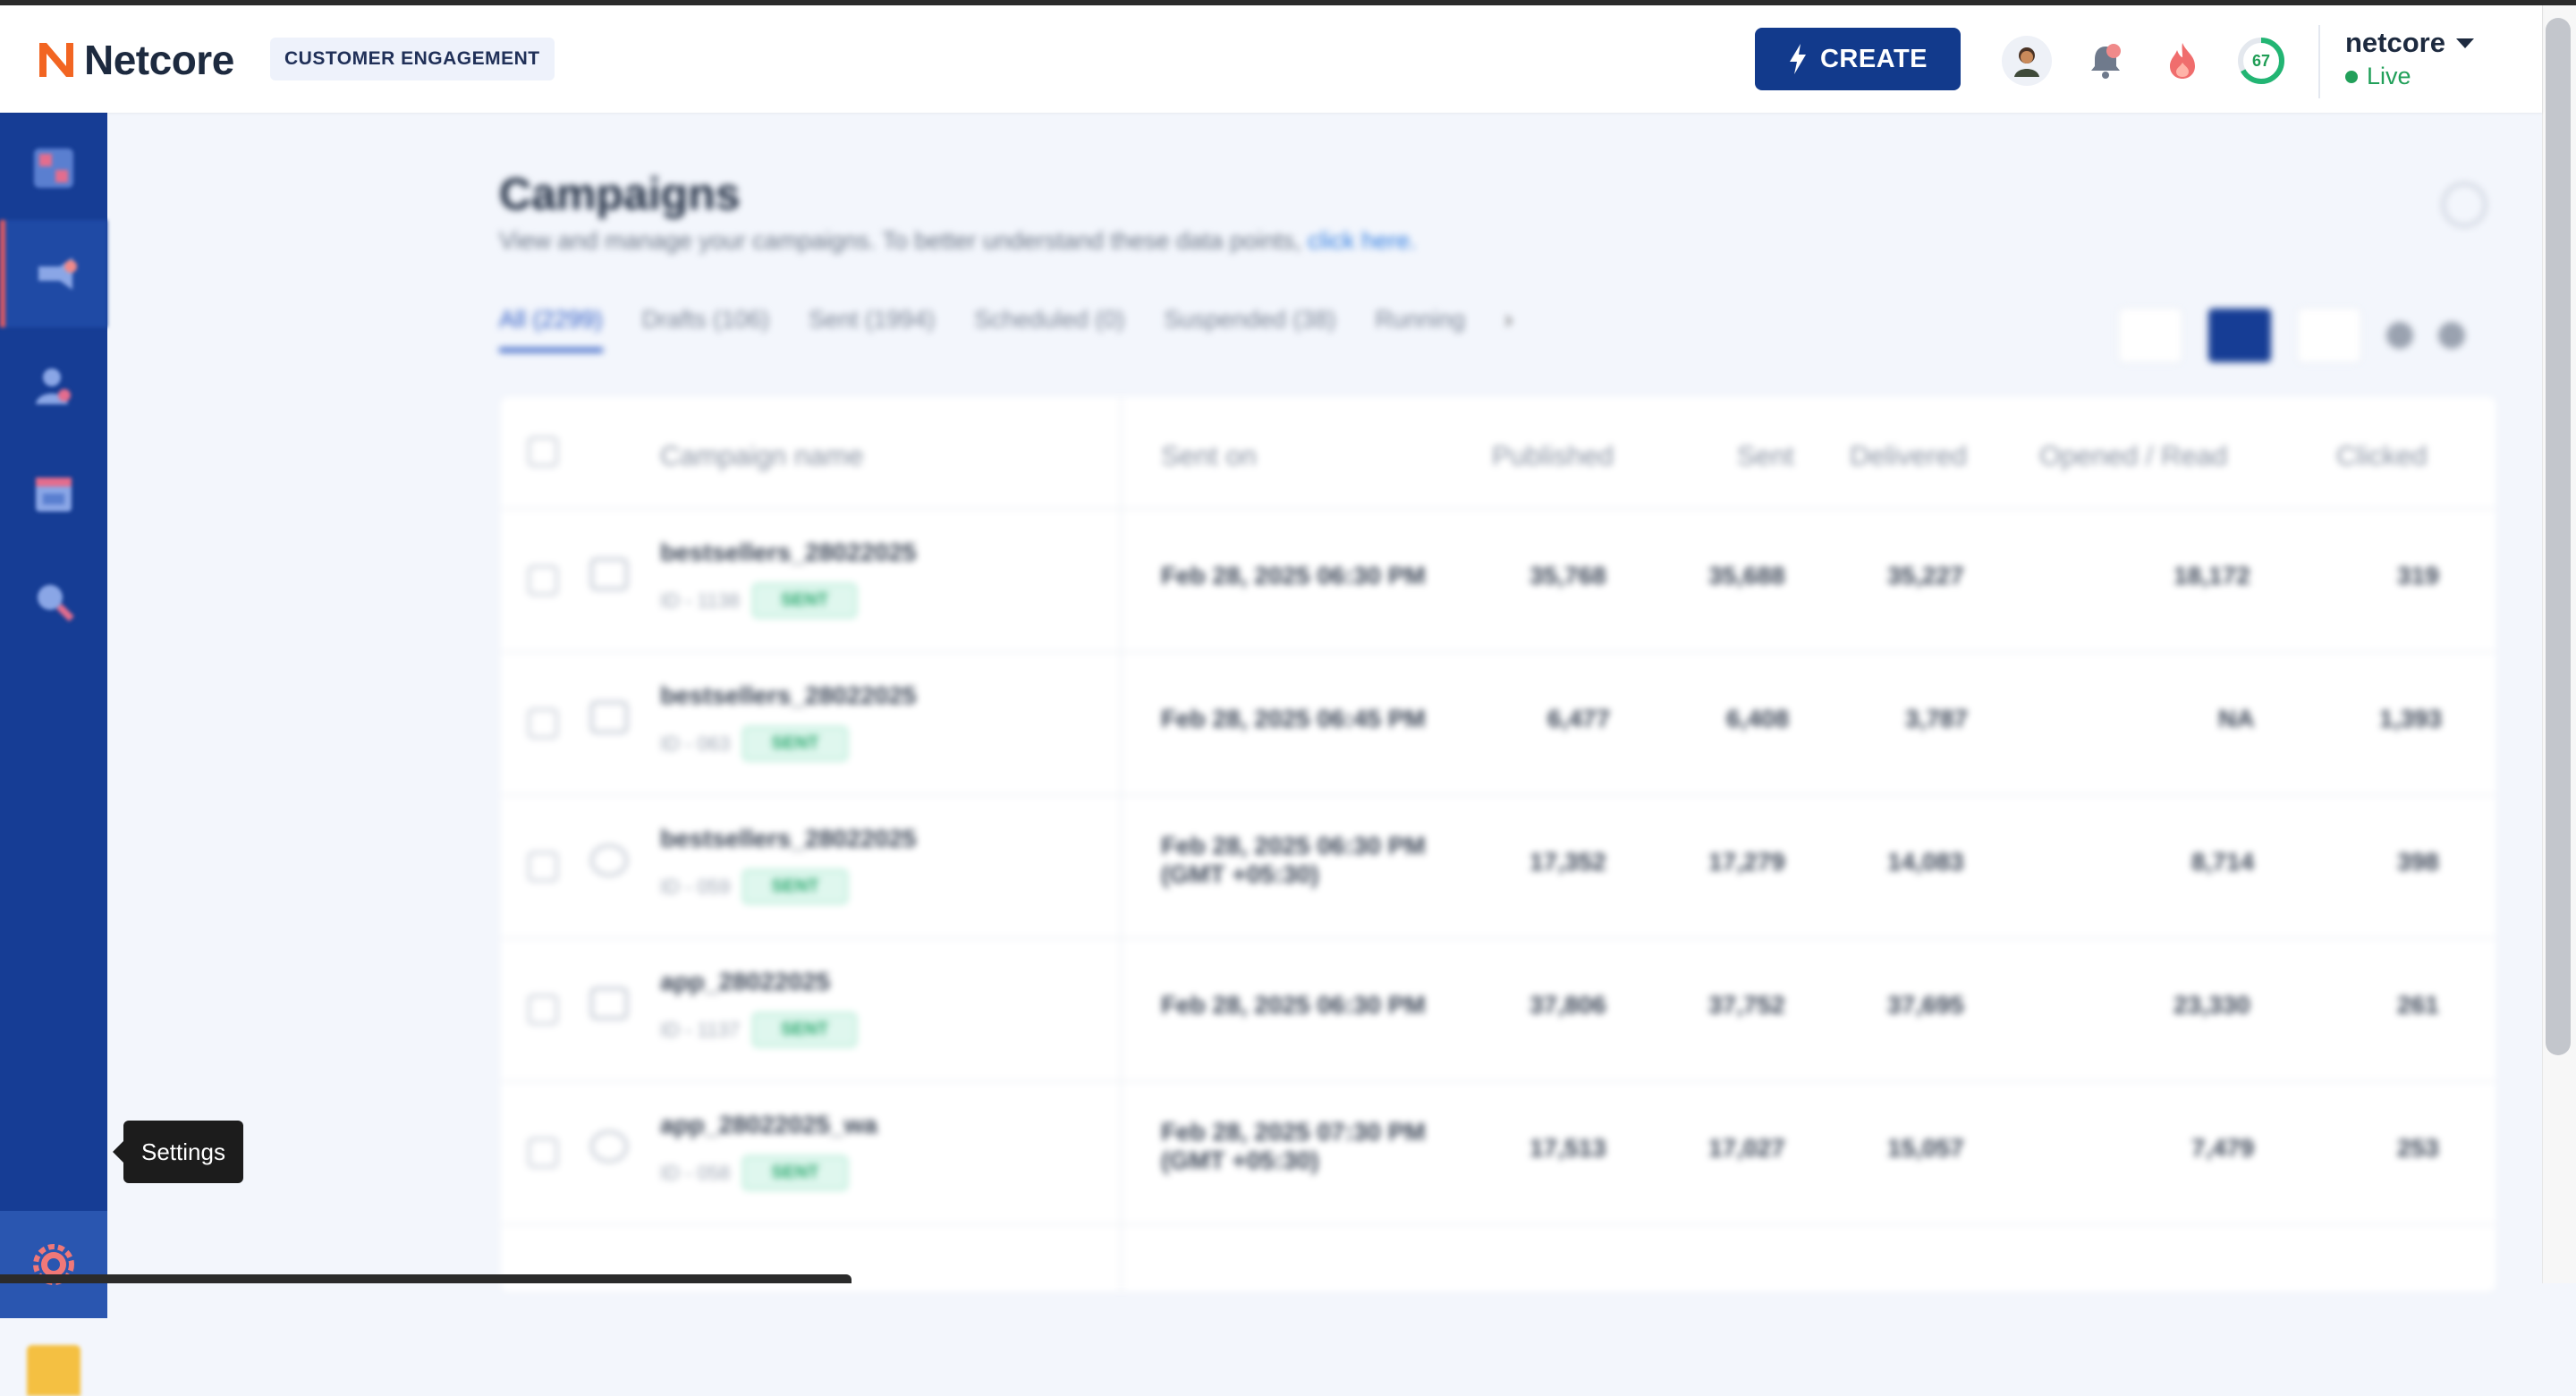 The image size is (2576, 1396). Describe the element at coordinates (2395, 42) in the screenshot. I see `account-name: netcore` at that location.